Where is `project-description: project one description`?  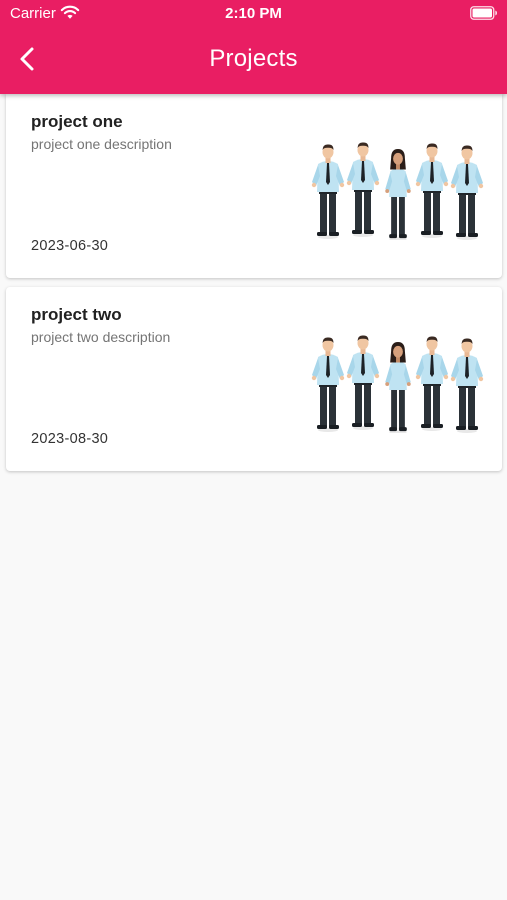
project-description: project one description is located at coordinates (101, 144).